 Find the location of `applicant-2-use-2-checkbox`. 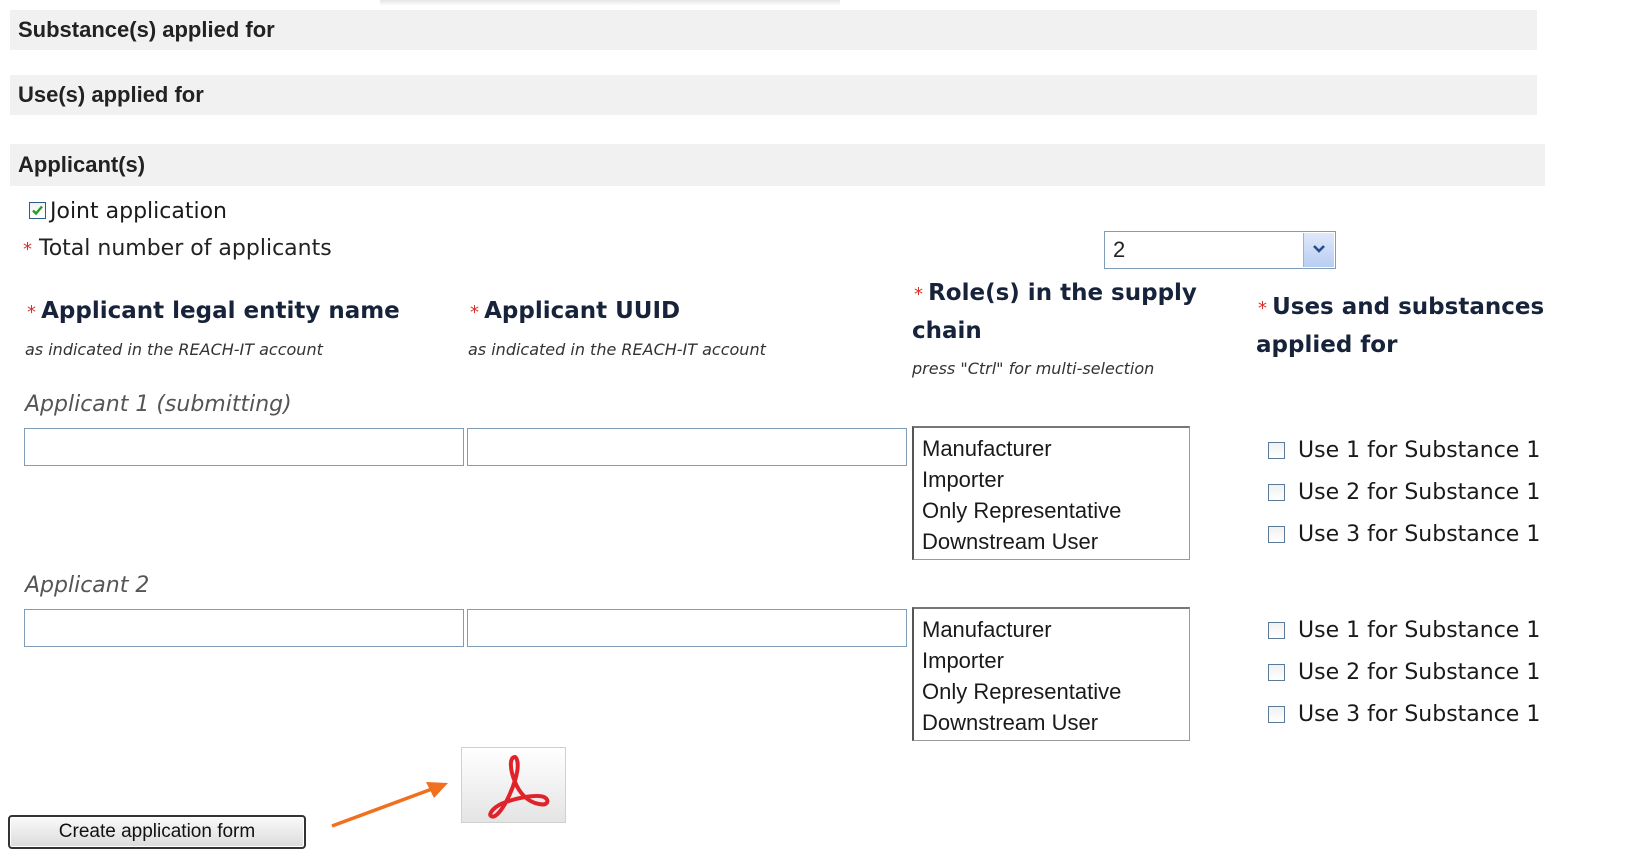

applicant-2-use-2-checkbox is located at coordinates (1276, 672).